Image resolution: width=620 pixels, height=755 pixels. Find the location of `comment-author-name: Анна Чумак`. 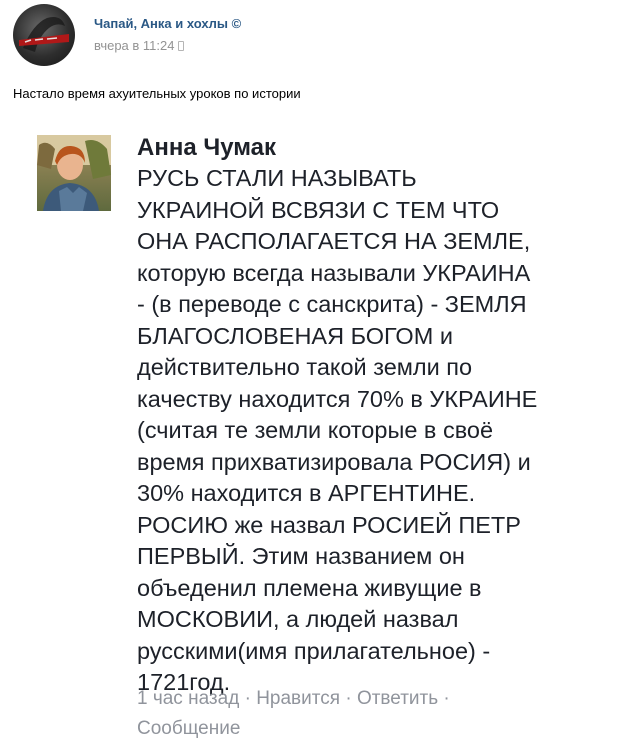

comment-author-name: Анна Чумак is located at coordinates (207, 147).